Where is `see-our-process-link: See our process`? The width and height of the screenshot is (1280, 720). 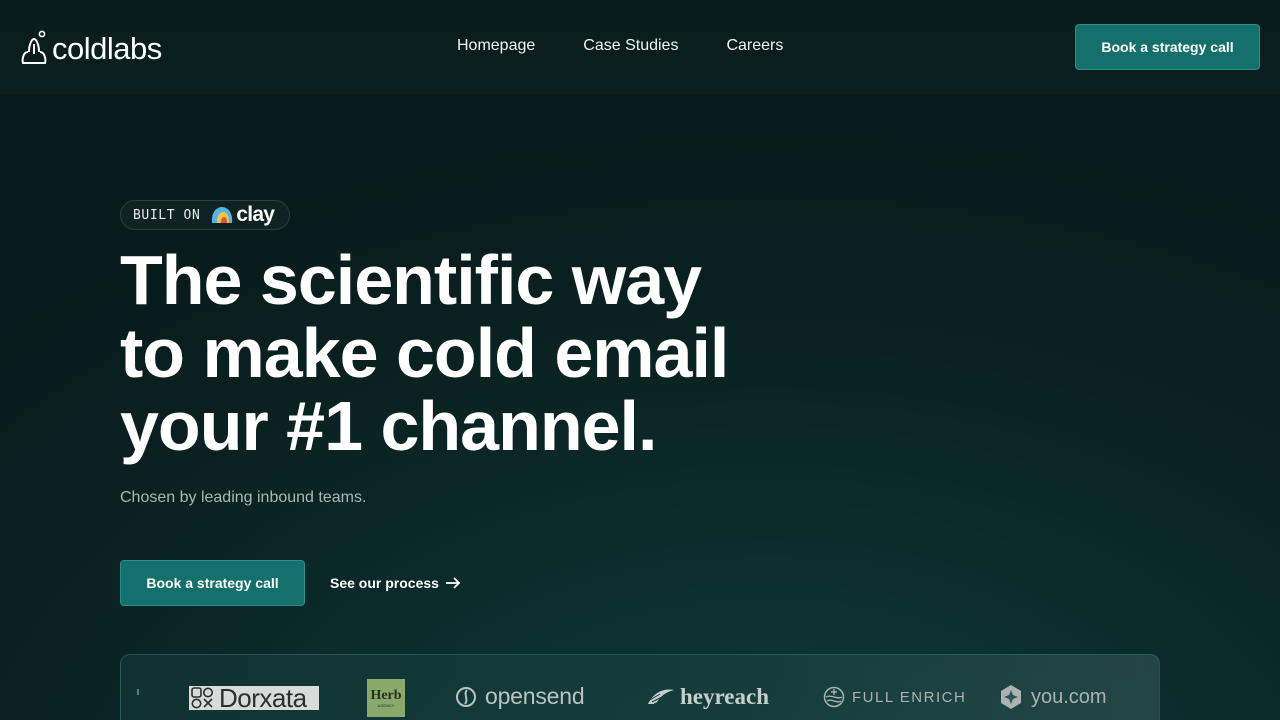
see-our-process-link: See our process is located at coordinates (395, 583).